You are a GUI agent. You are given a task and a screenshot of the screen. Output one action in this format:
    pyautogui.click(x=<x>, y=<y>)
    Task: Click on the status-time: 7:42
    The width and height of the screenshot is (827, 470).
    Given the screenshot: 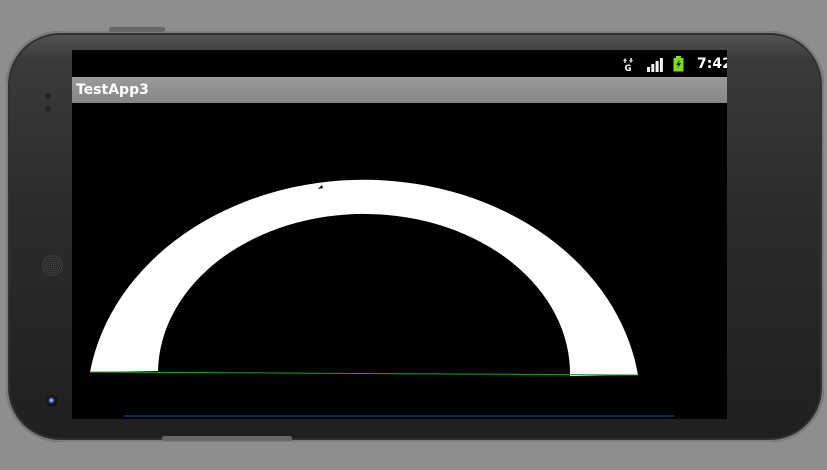 What is the action you would take?
    pyautogui.click(x=712, y=64)
    